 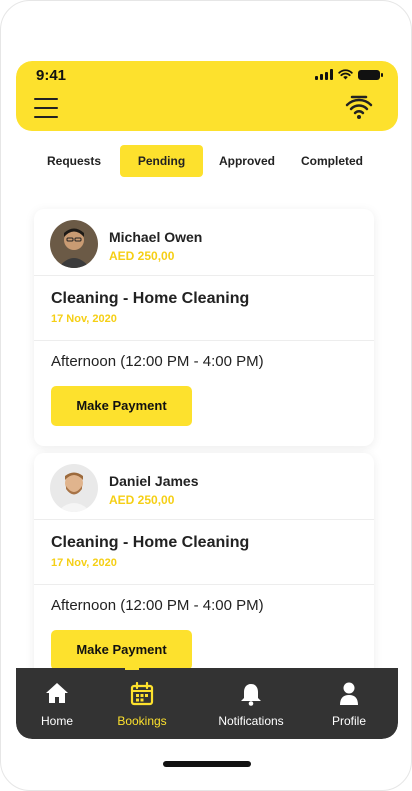 I want to click on status-time: 9:41, so click(x=51, y=75).